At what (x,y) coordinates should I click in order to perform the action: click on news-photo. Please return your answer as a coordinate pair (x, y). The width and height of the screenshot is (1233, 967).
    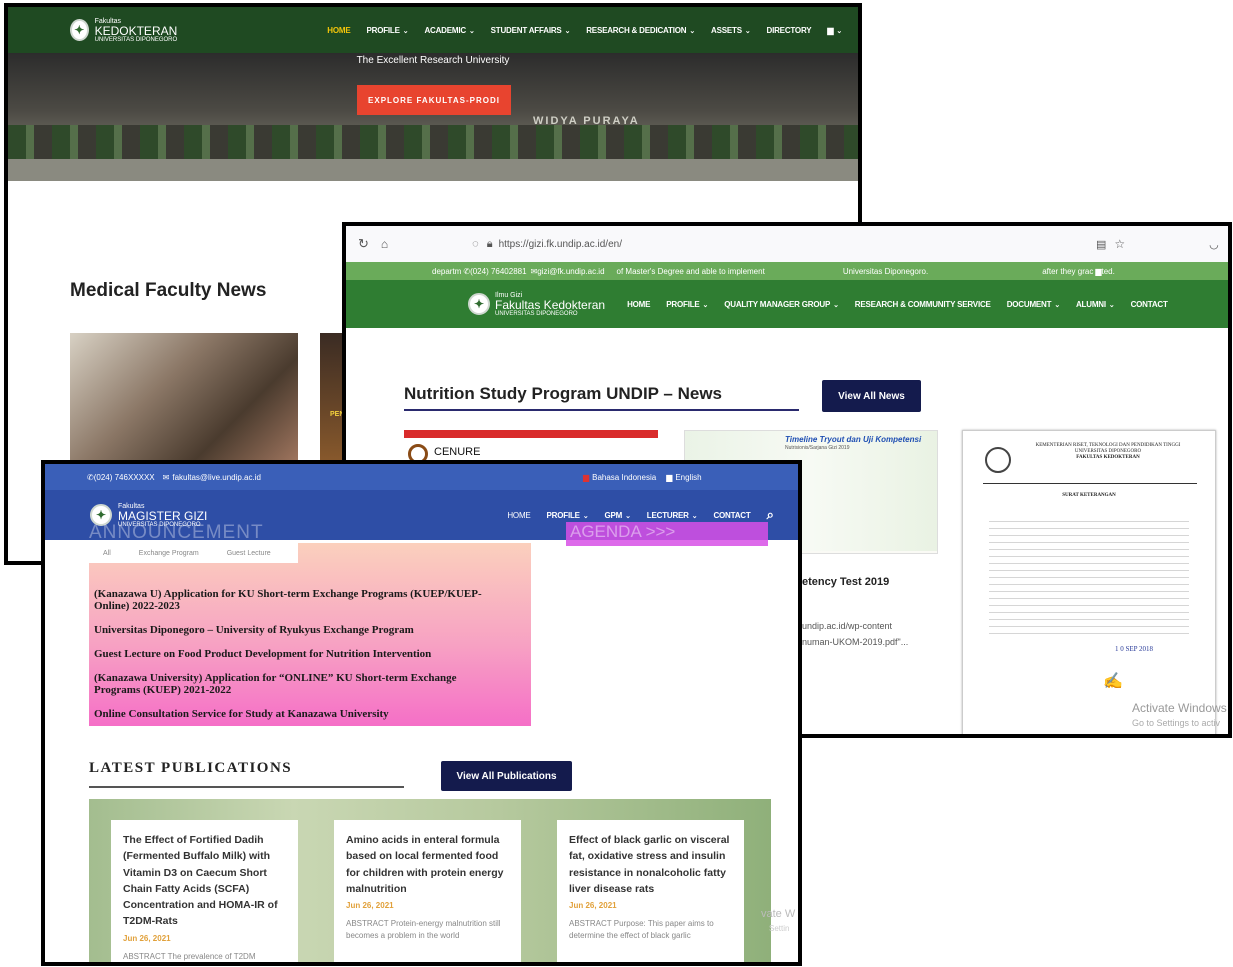
    Looking at the image, I should click on (184, 399).